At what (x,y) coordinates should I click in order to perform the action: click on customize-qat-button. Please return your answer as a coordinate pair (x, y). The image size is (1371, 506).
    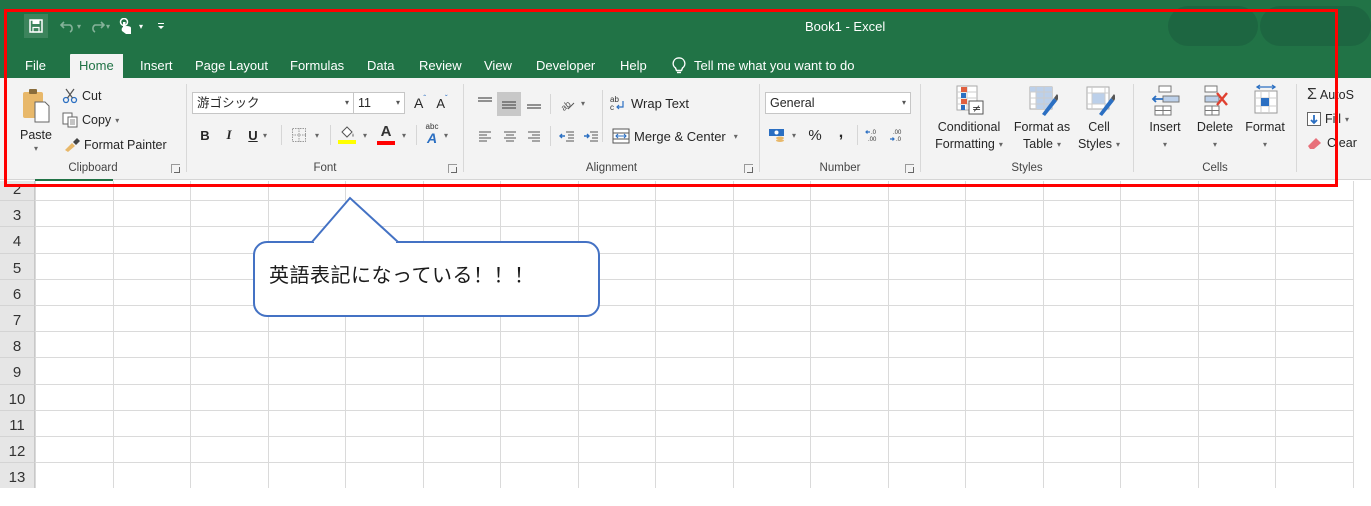
    Looking at the image, I should click on (161, 26).